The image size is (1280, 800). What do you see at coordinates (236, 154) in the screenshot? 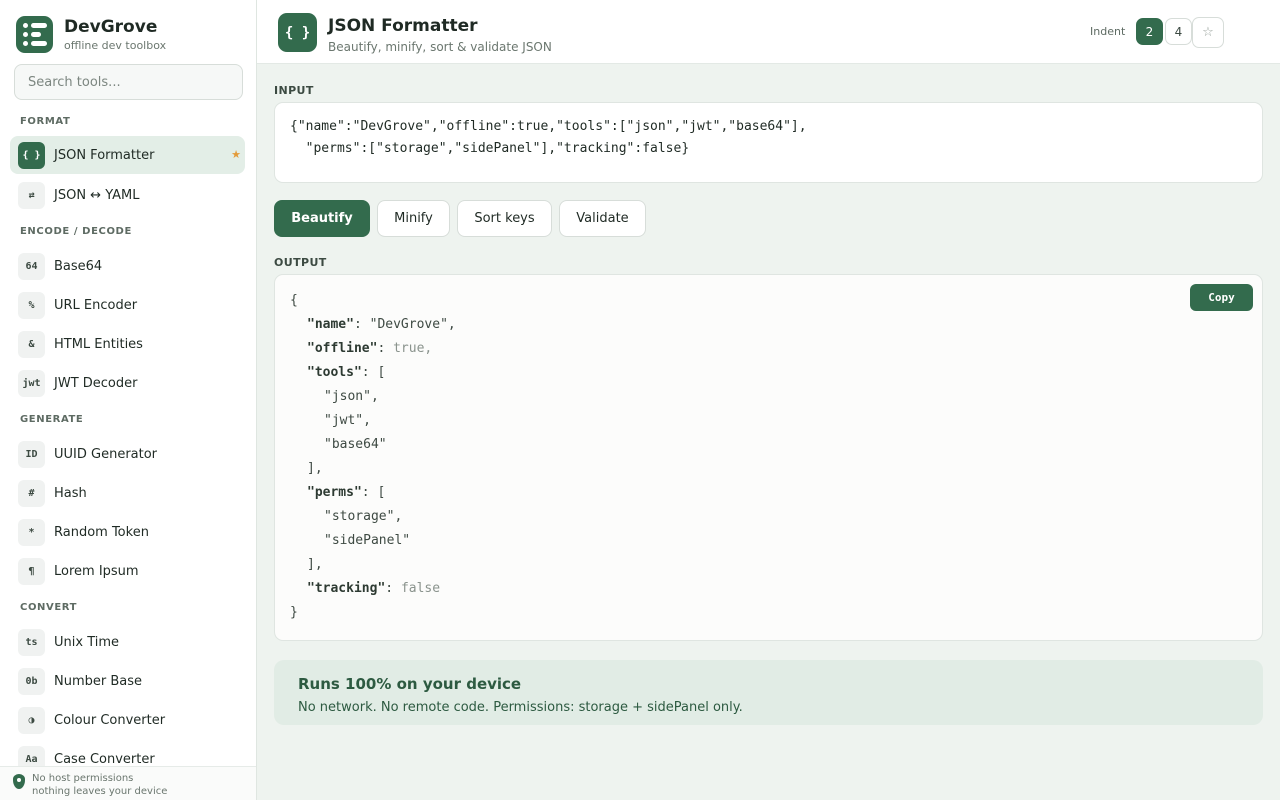
I see `star-icon: ★` at bounding box center [236, 154].